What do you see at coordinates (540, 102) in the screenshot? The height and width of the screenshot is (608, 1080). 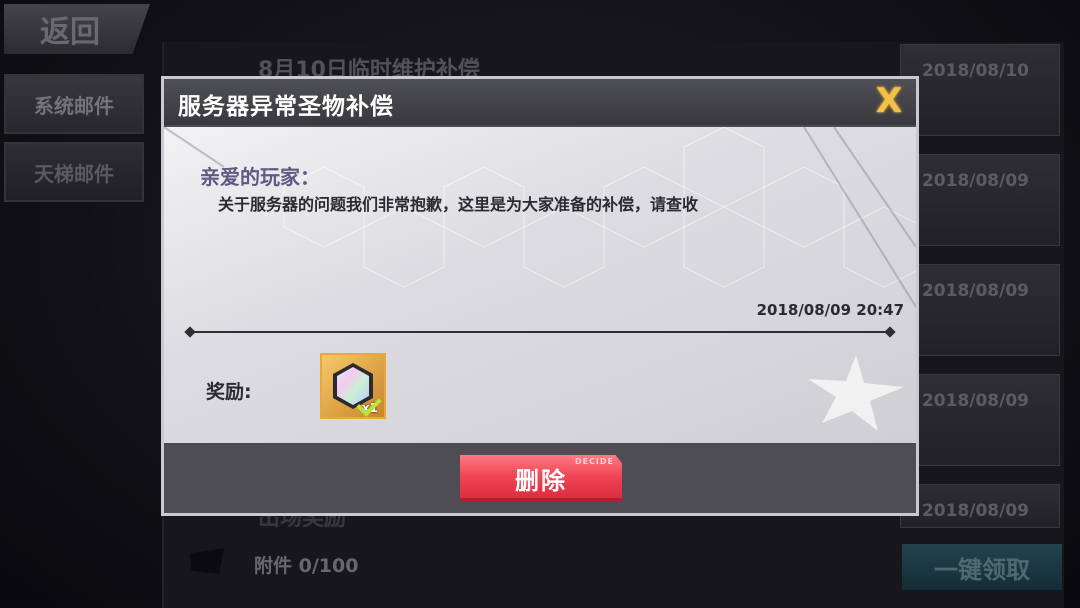 I see `dialog-header: 服务器异常圣物补偿 X` at bounding box center [540, 102].